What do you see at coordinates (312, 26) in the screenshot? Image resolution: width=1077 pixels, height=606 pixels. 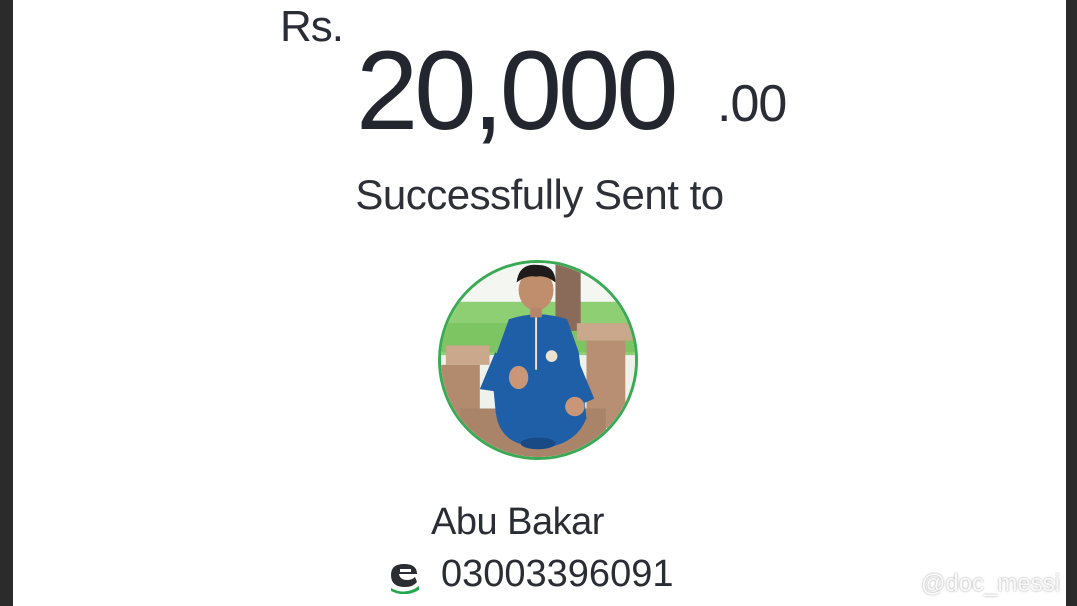 I see `amount-currency: Rs.` at bounding box center [312, 26].